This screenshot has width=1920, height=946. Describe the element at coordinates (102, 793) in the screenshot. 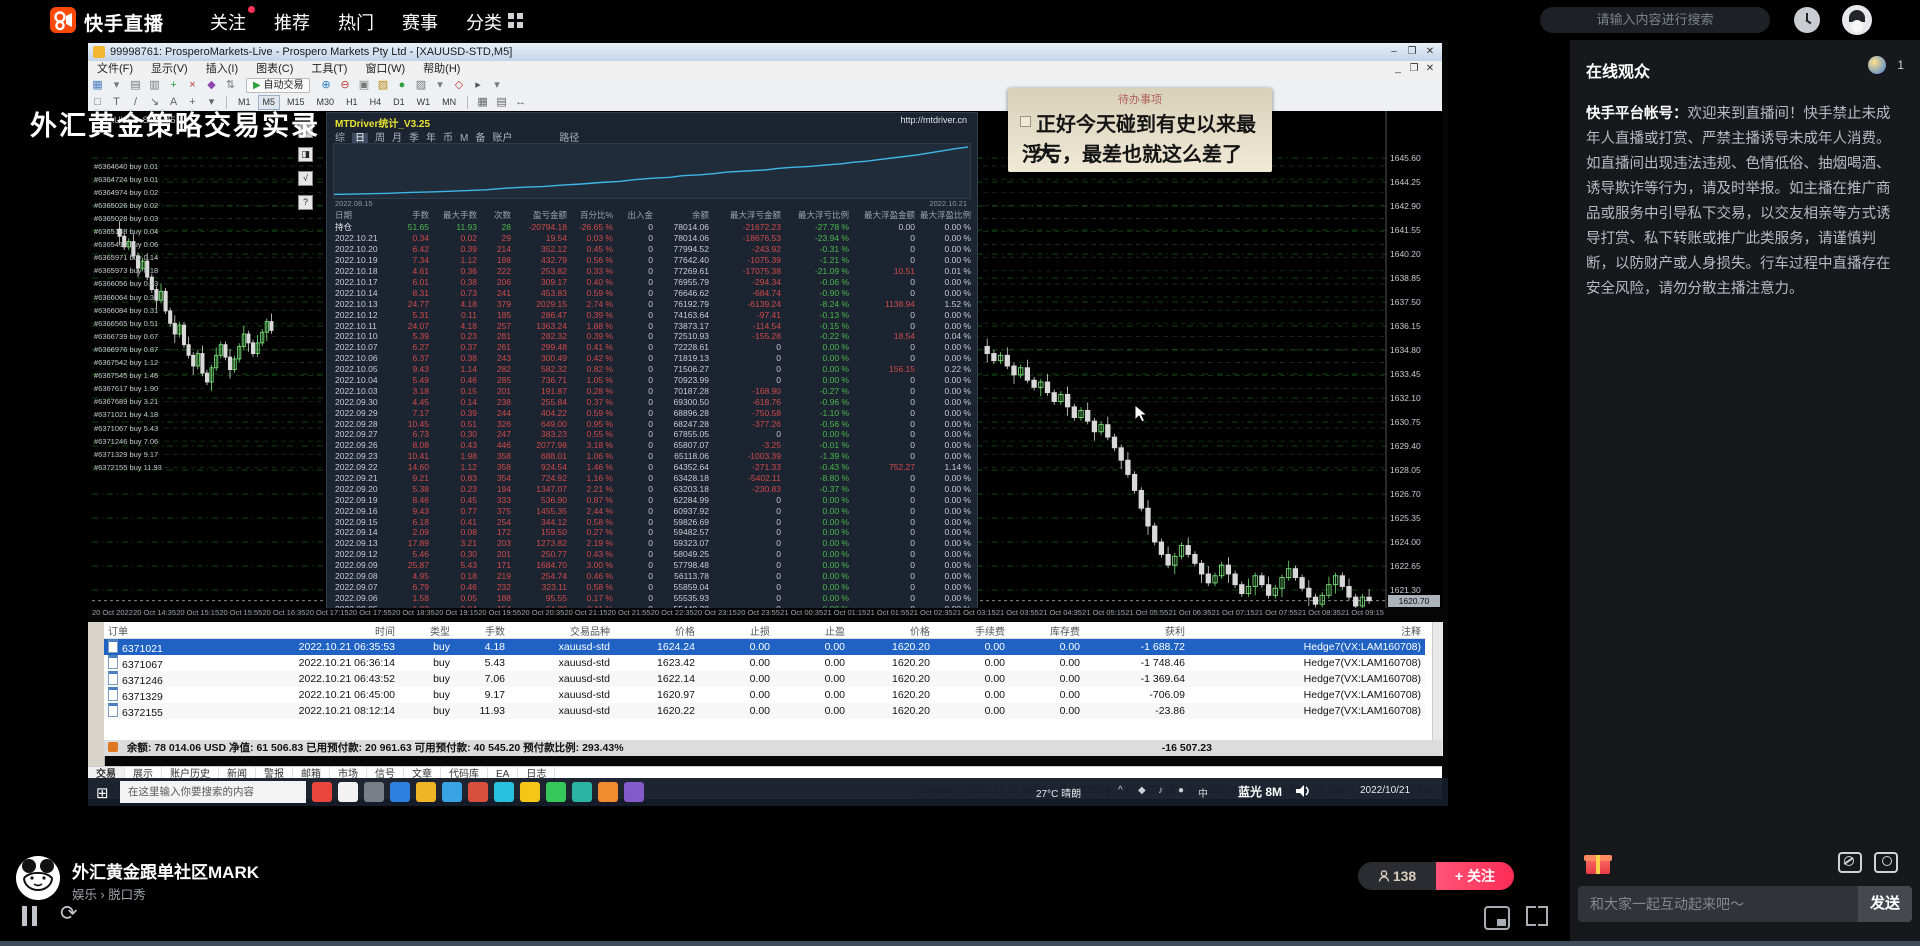

I see `windows-start-icon: ⊞` at that location.